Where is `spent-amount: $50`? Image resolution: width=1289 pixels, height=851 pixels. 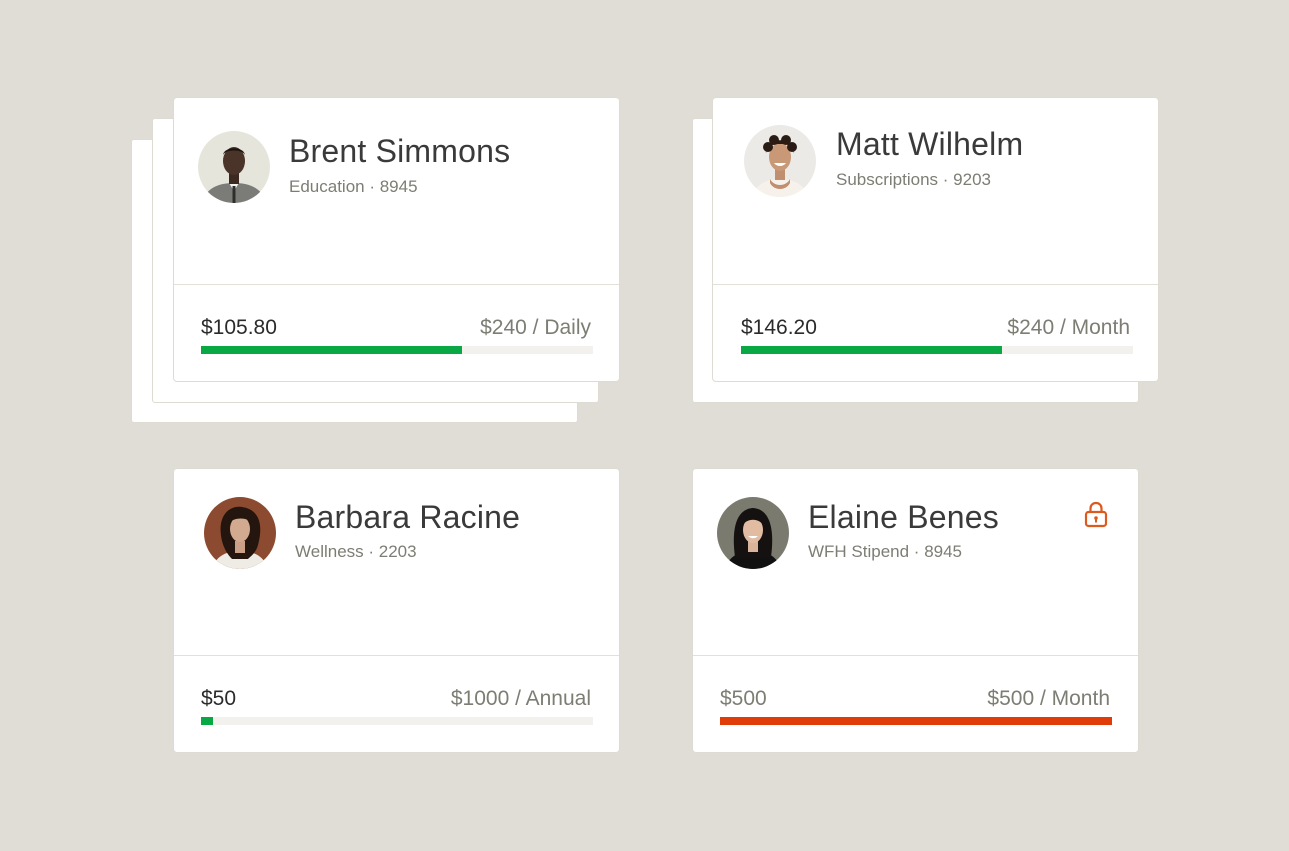
spent-amount: $50 is located at coordinates (219, 698).